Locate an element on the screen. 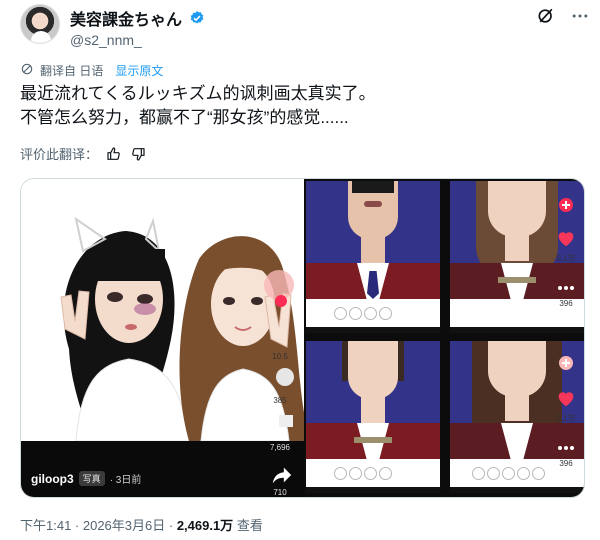  thumbs-down-icon is located at coordinates (138, 154).